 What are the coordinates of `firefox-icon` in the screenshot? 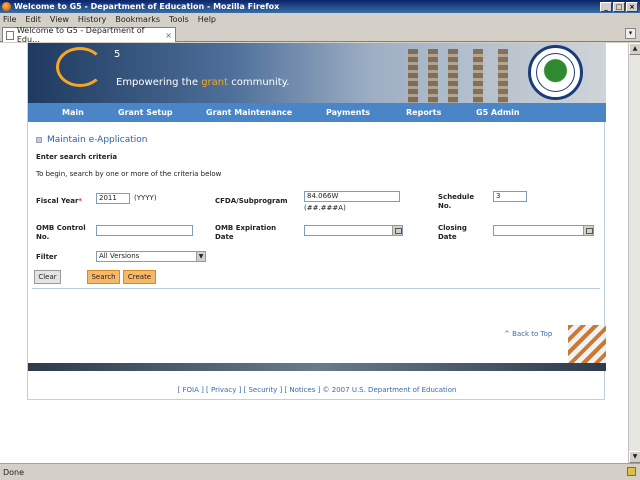 It's located at (6, 6).